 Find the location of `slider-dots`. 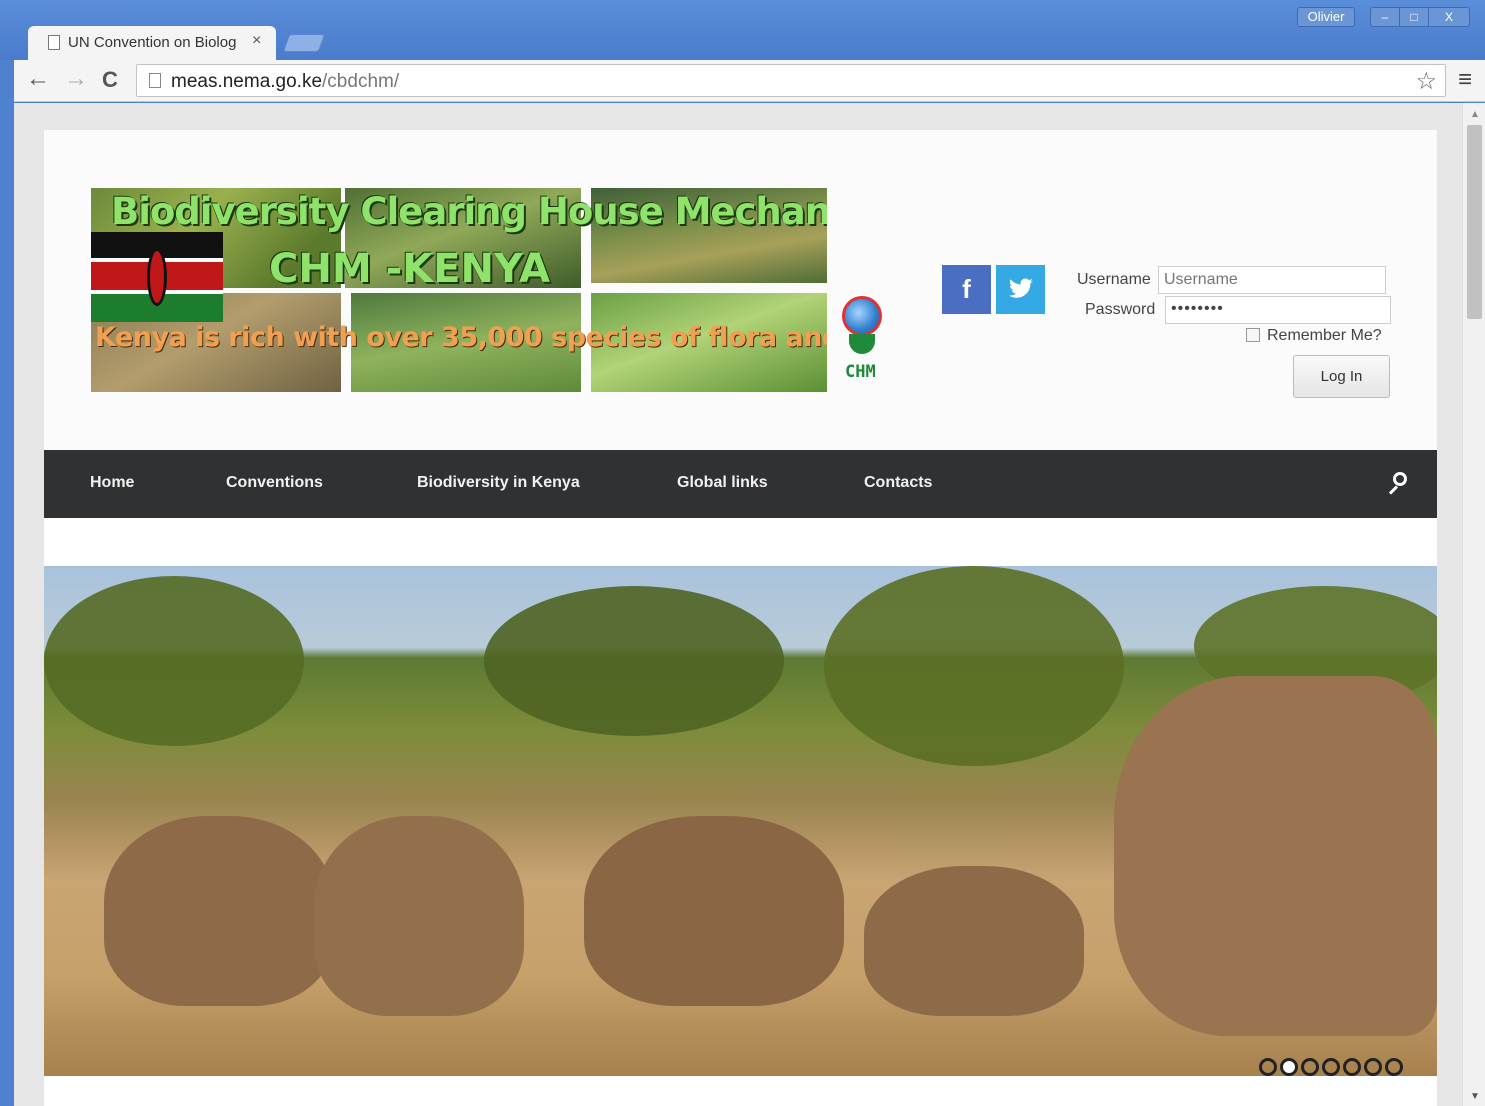

slider-dots is located at coordinates (1331, 1067).